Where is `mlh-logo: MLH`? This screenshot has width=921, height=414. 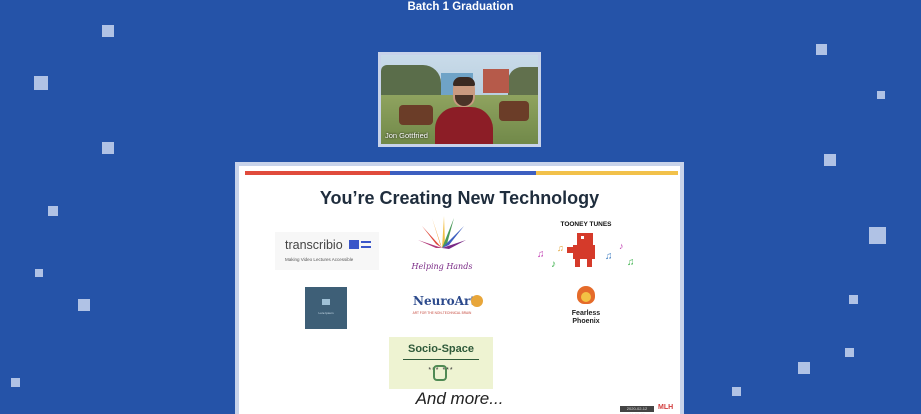 mlh-logo: MLH is located at coordinates (666, 407).